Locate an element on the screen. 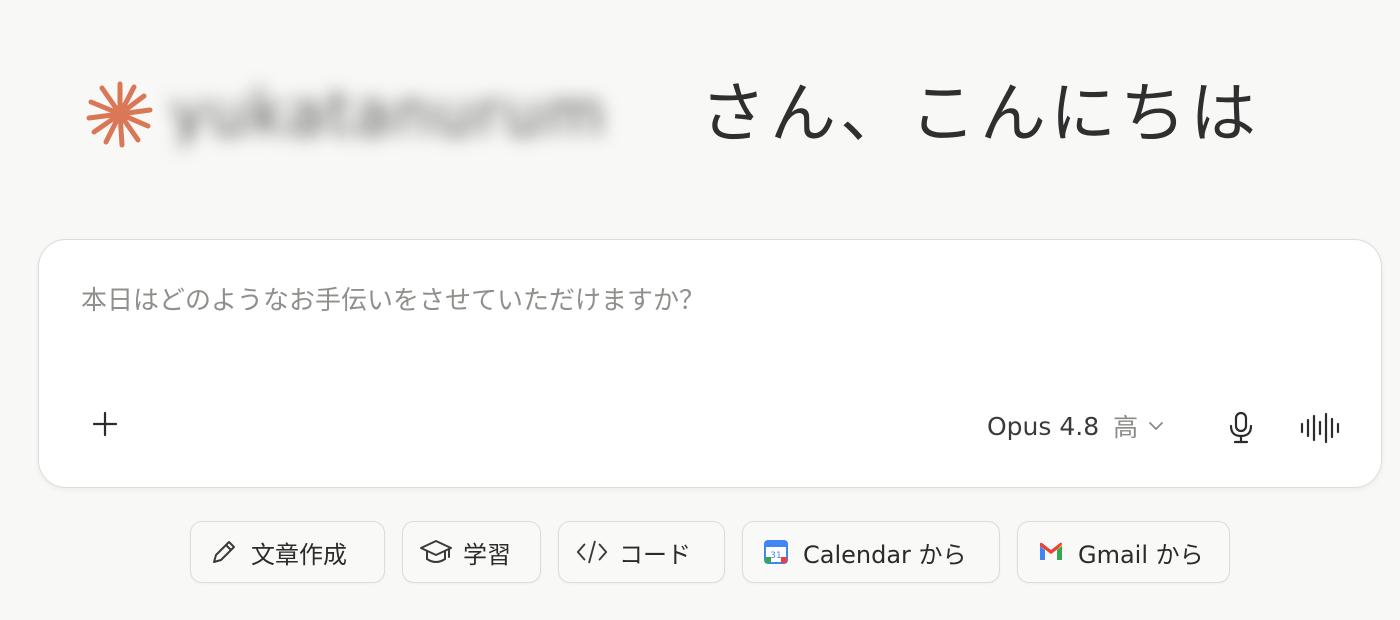  chip-gmail: Gmail から is located at coordinates (1123, 552).